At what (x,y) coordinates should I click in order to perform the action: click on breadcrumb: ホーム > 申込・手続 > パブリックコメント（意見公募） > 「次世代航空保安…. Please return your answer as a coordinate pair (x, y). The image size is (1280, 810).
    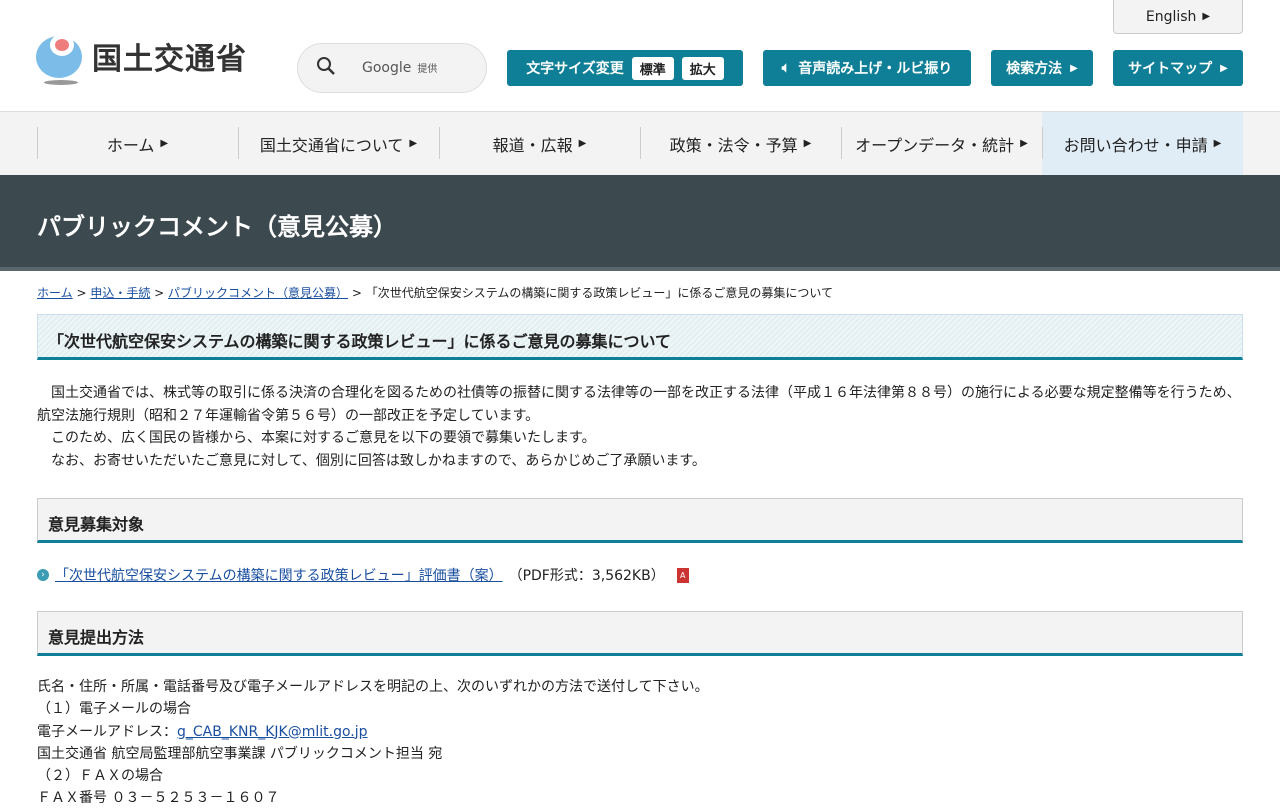
    Looking at the image, I should click on (435, 293).